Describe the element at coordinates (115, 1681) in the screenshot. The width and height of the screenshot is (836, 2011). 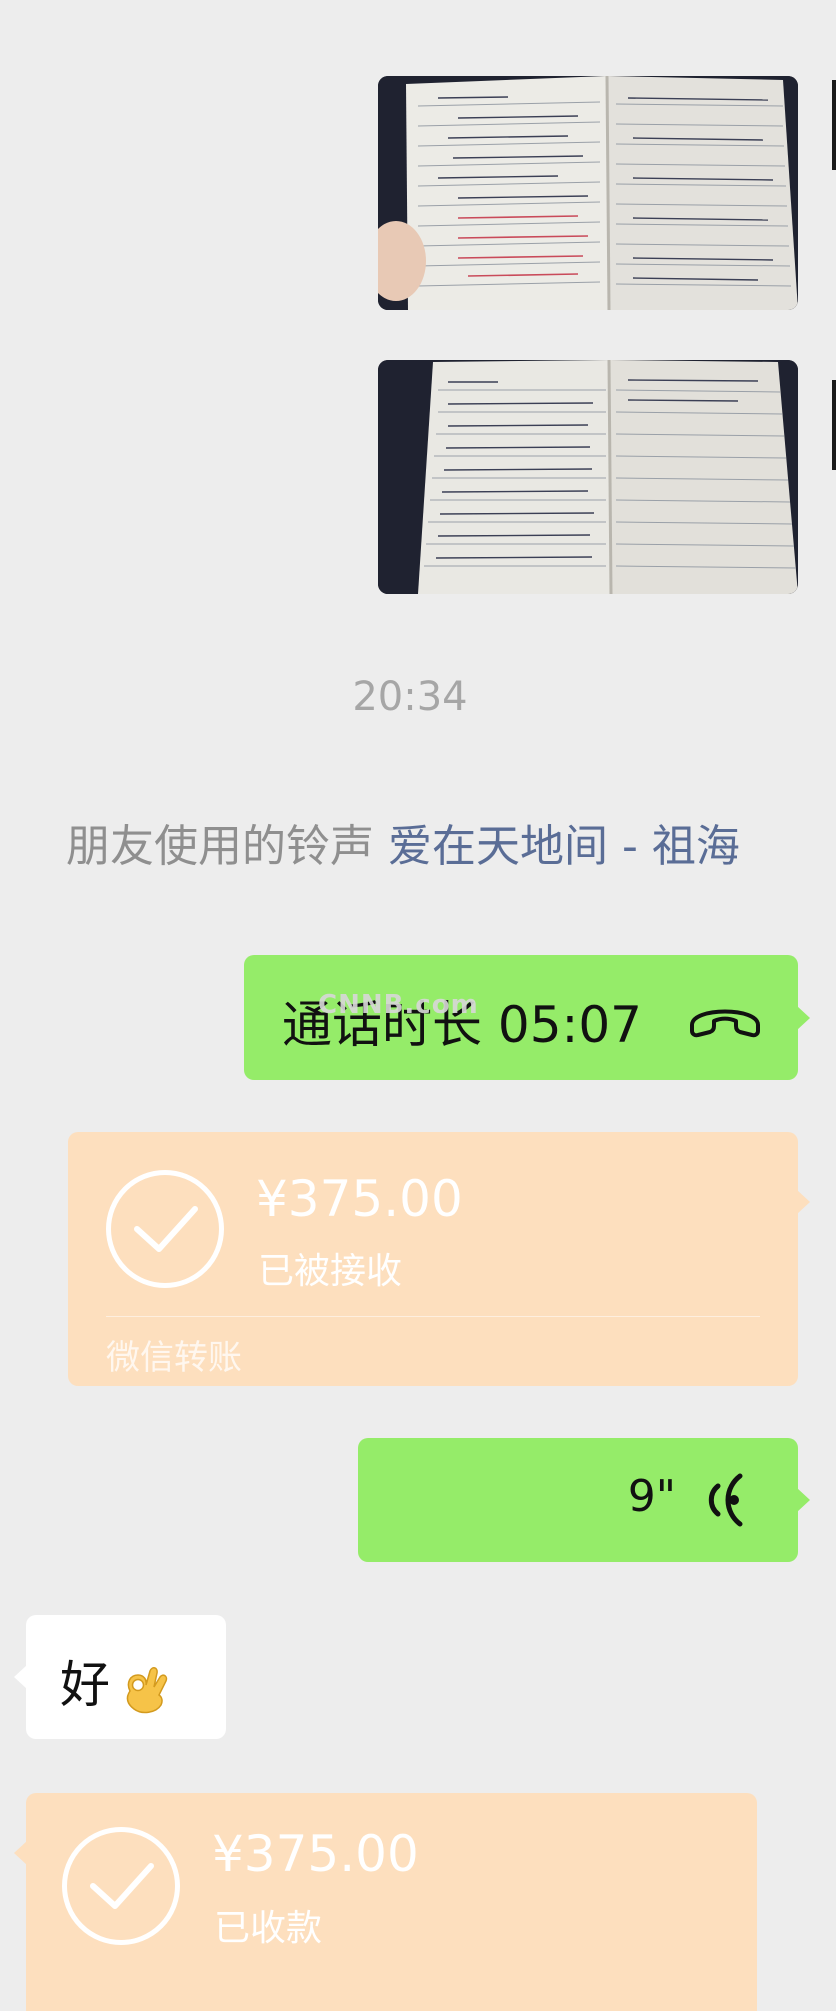
I see `text-message-content: 好` at that location.